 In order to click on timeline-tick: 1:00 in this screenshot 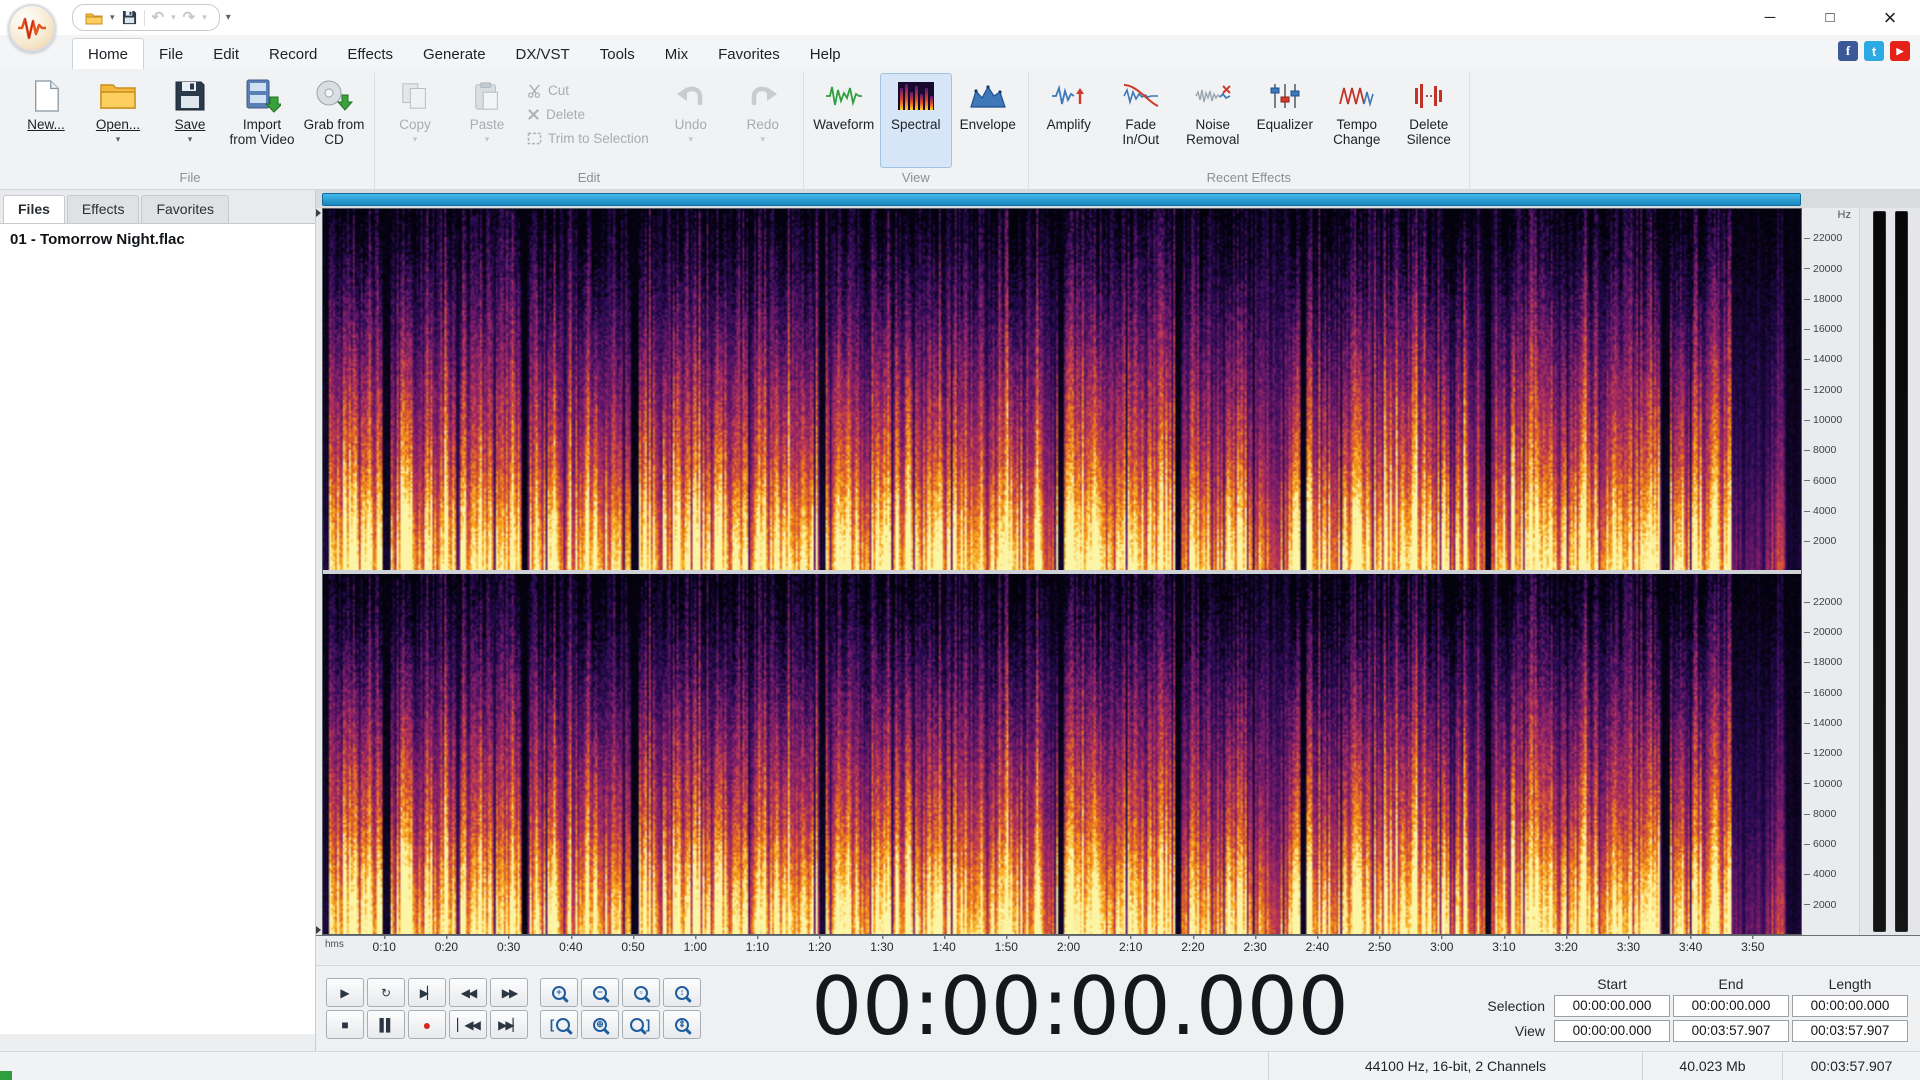, I will do `click(695, 945)`.